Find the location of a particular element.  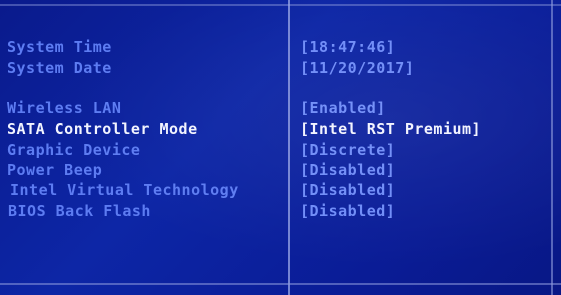

frame-top-line is located at coordinates (280, 5).